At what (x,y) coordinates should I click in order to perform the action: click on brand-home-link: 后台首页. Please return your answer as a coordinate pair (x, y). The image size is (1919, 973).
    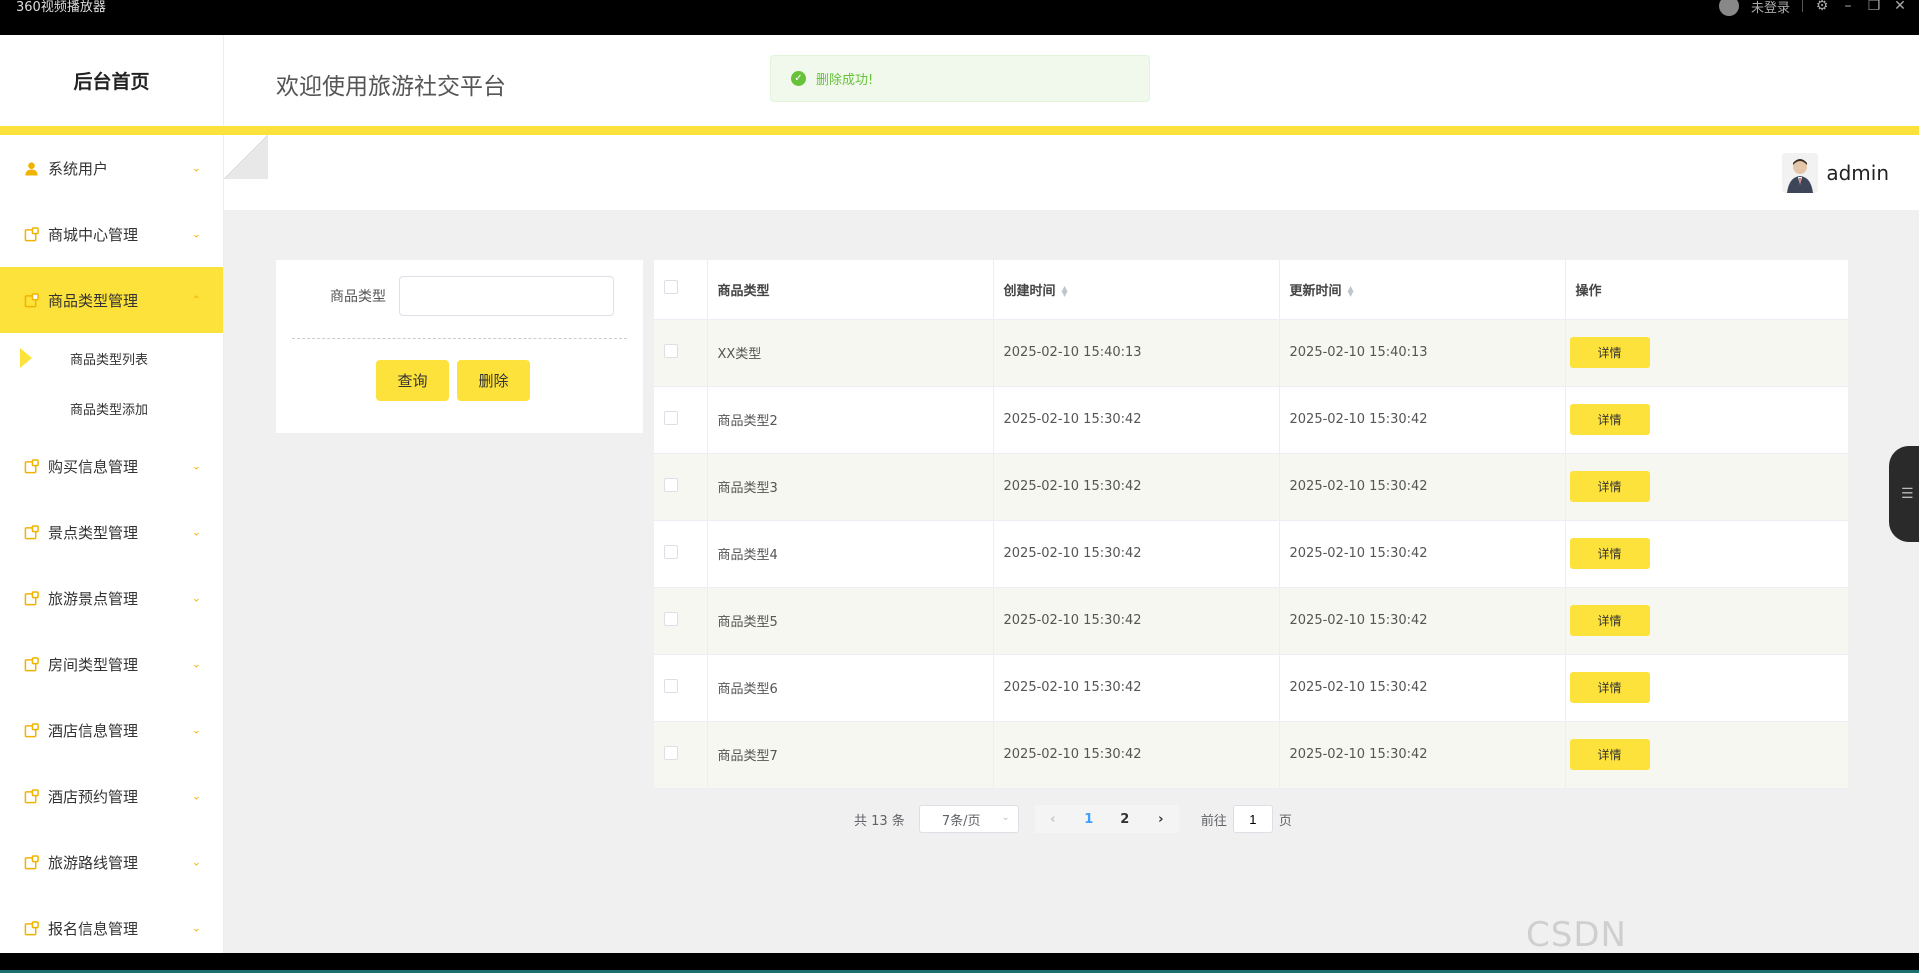
    Looking at the image, I should click on (112, 80).